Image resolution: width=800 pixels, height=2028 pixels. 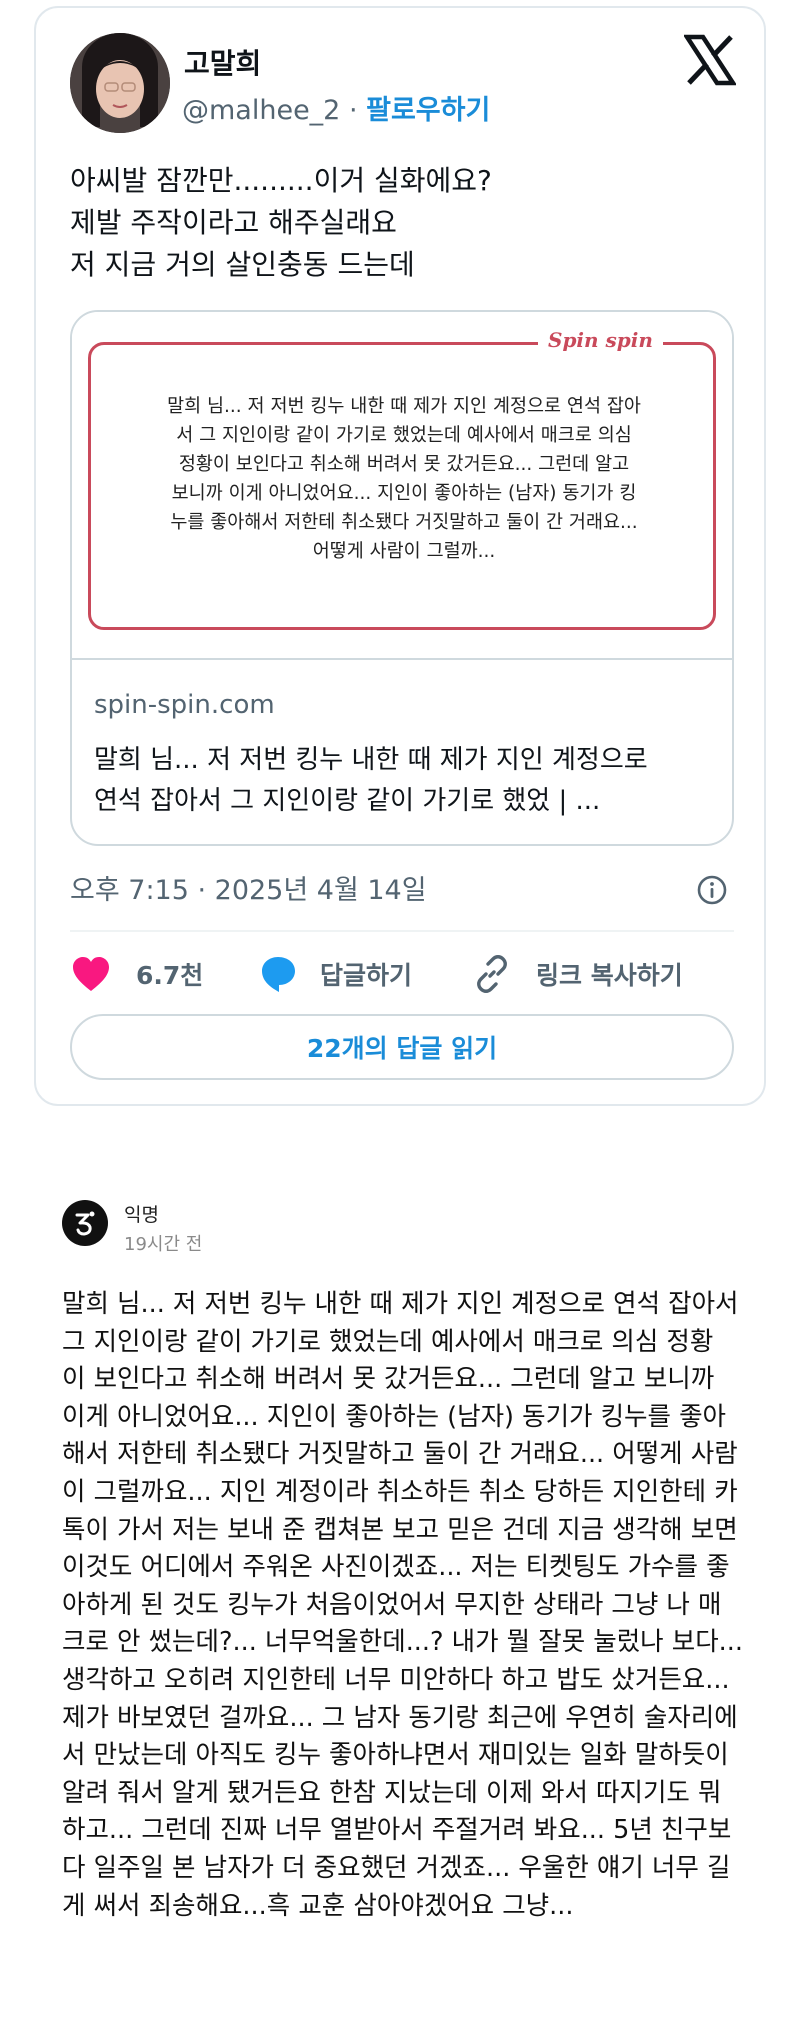 What do you see at coordinates (248, 887) in the screenshot?
I see `tweet-timestamp: 오후 7:15 · 2025년 4월 14일` at bounding box center [248, 887].